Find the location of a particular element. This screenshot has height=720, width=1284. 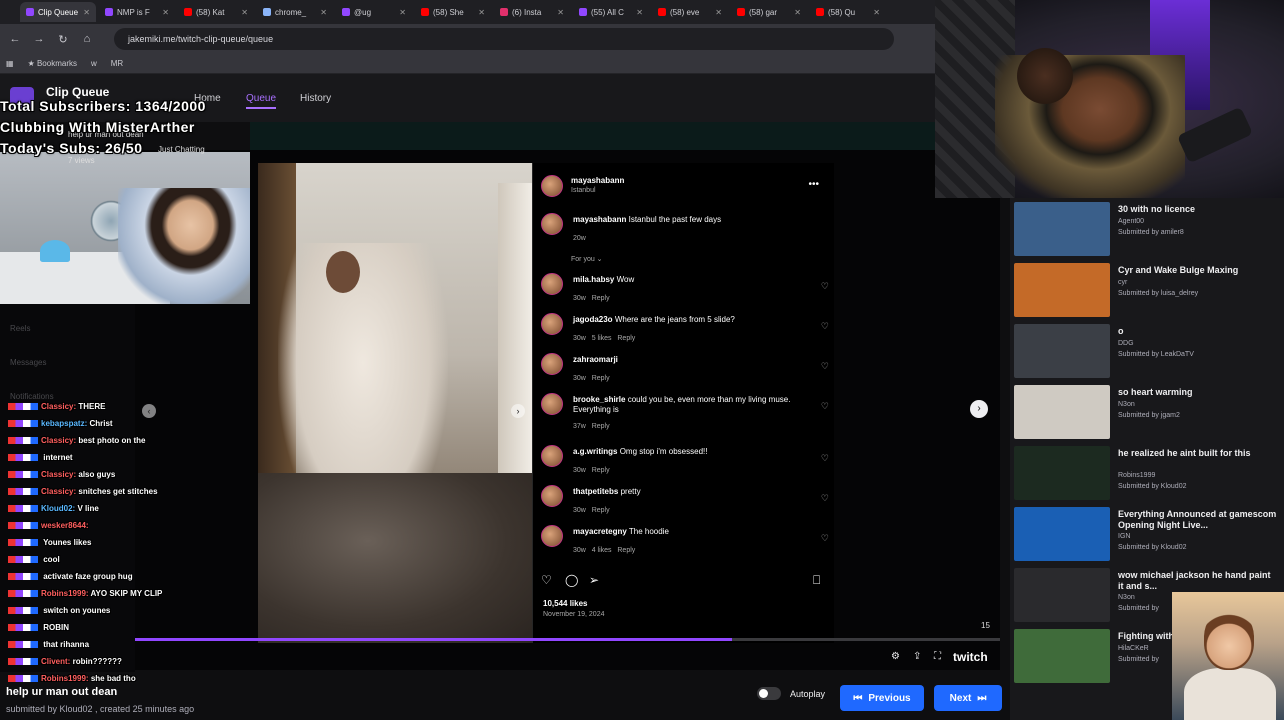

apps-grid-icon: ▦ is located at coordinates (10, 63).